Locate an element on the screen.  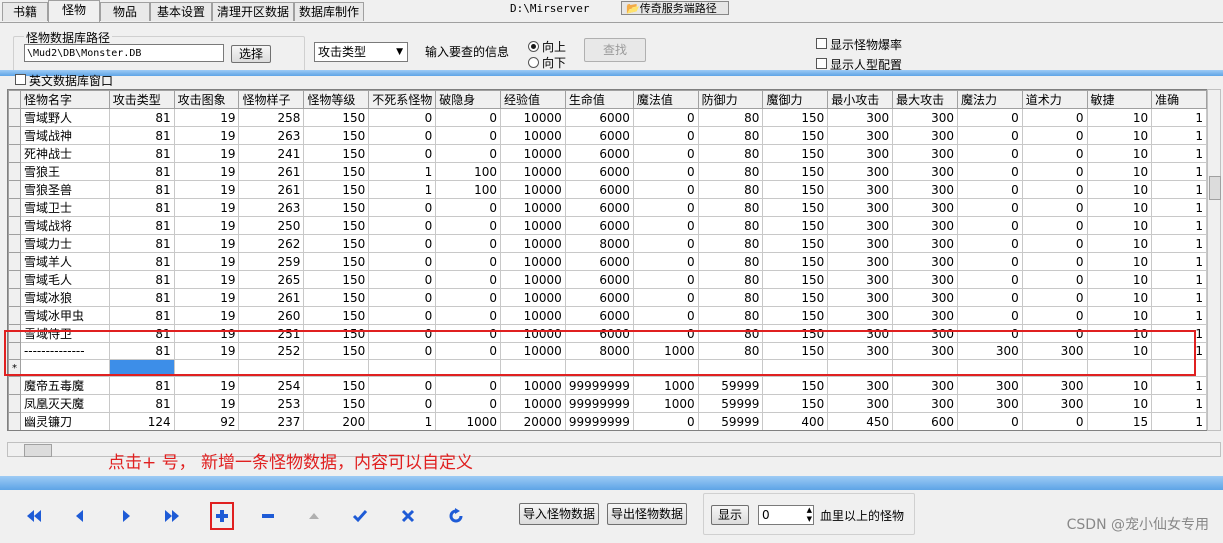
show-button: 显示 is located at coordinates (730, 515).